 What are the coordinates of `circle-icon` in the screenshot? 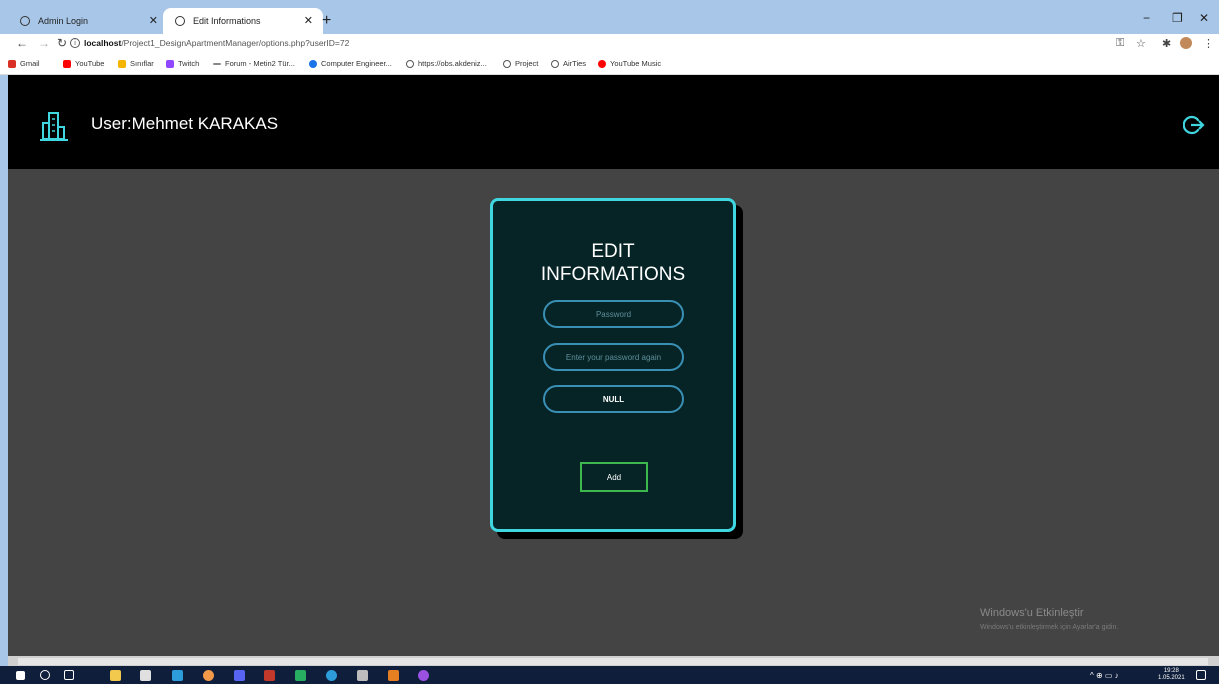 It's located at (313, 63).